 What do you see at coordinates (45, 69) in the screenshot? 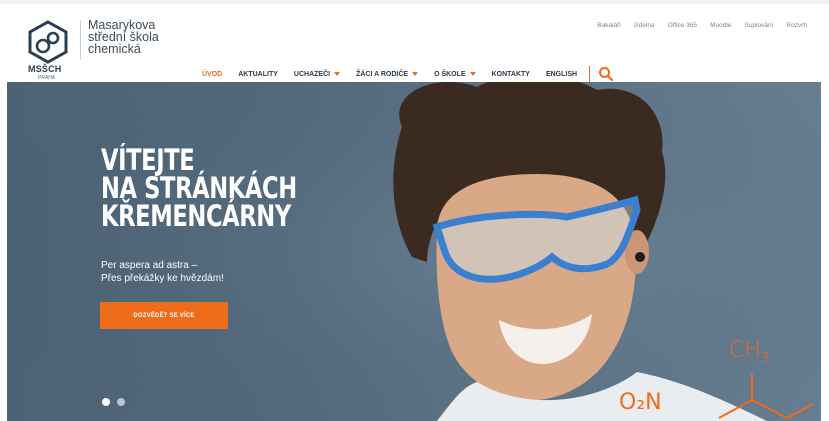
I see `logo-abbreviation: MSŠCH` at bounding box center [45, 69].